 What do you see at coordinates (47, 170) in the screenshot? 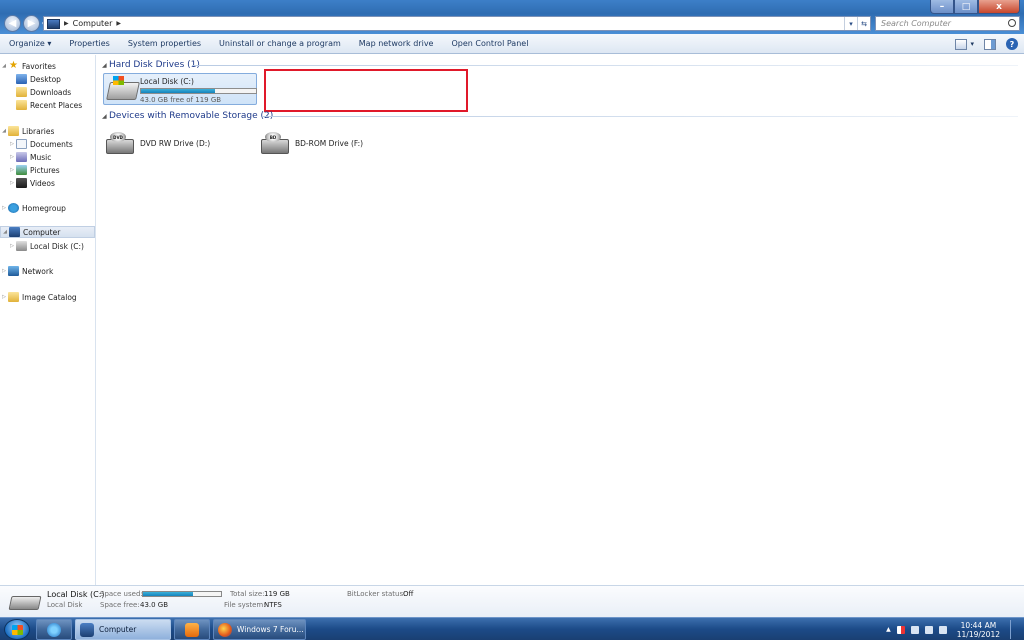
I see `nav-pictures: ▷ Pictures` at bounding box center [47, 170].